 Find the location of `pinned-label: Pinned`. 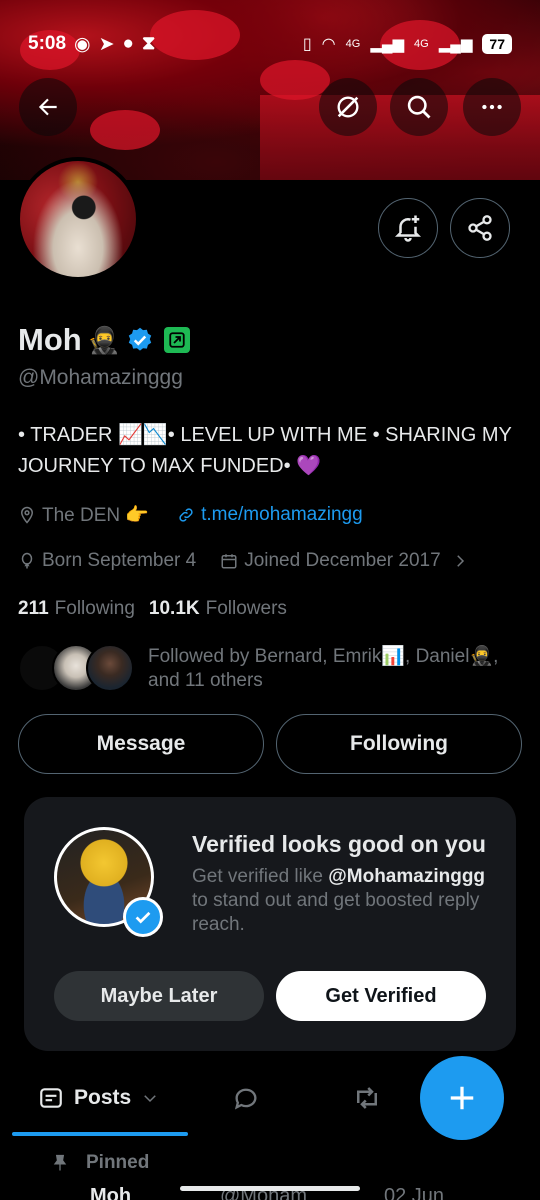

pinned-label: Pinned is located at coordinates (118, 1162).